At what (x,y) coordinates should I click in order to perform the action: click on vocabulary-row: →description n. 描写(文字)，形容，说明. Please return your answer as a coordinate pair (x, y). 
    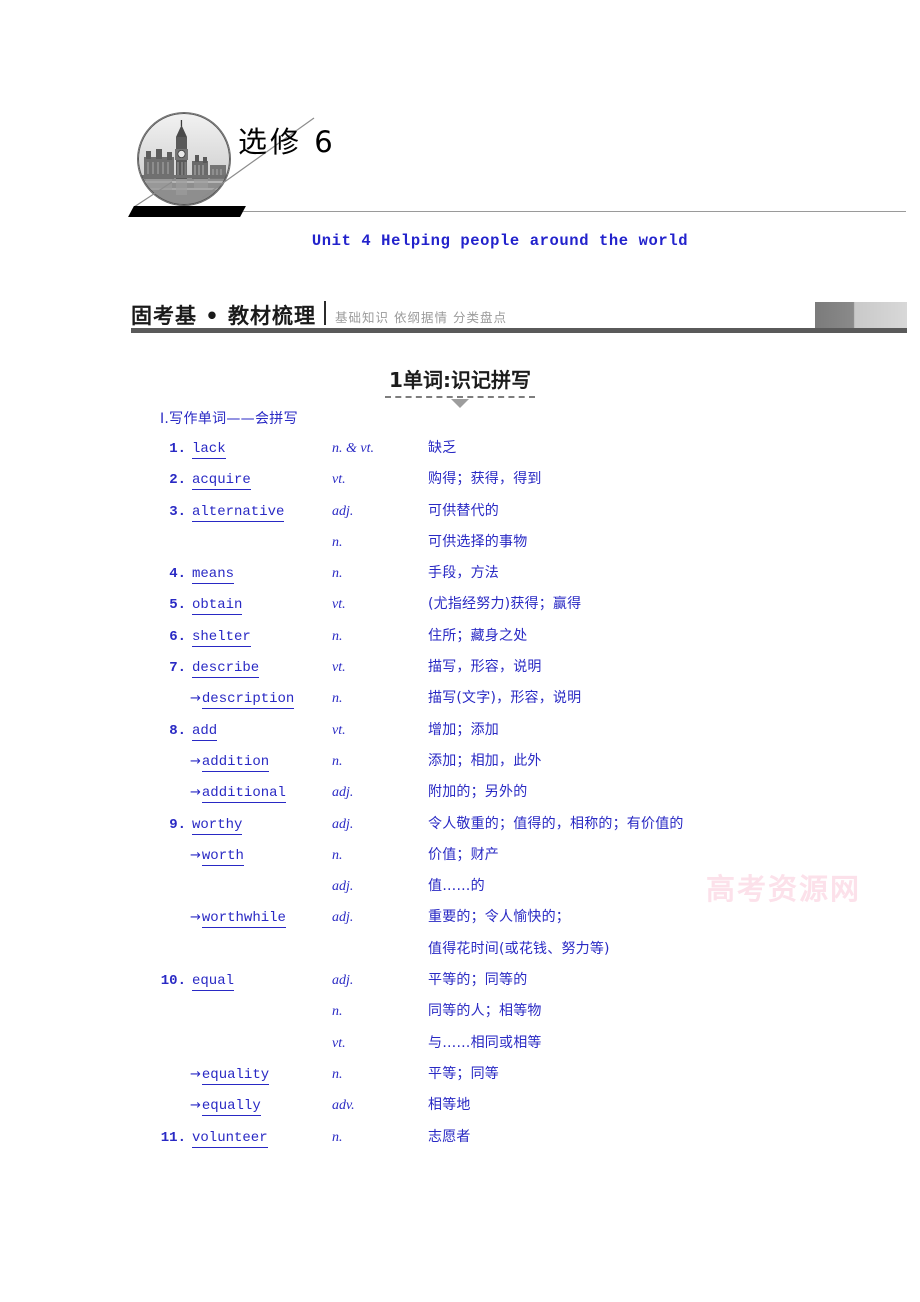
    Looking at the image, I should click on (530, 702).